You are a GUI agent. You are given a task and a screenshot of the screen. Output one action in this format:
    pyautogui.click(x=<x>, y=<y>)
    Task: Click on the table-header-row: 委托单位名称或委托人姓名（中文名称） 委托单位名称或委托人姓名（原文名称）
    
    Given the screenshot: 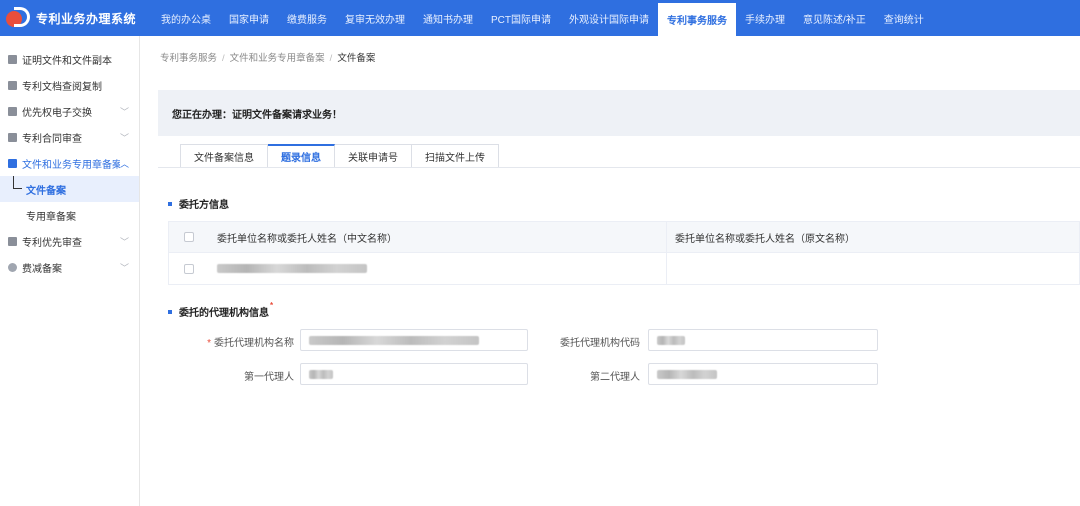 What is the action you would take?
    pyautogui.click(x=624, y=237)
    